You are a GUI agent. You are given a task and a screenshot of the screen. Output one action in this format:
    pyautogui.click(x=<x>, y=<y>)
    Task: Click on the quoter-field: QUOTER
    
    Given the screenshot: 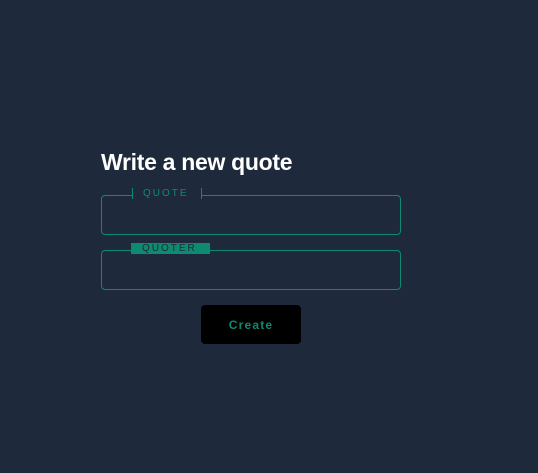 What is the action you would take?
    pyautogui.click(x=251, y=266)
    